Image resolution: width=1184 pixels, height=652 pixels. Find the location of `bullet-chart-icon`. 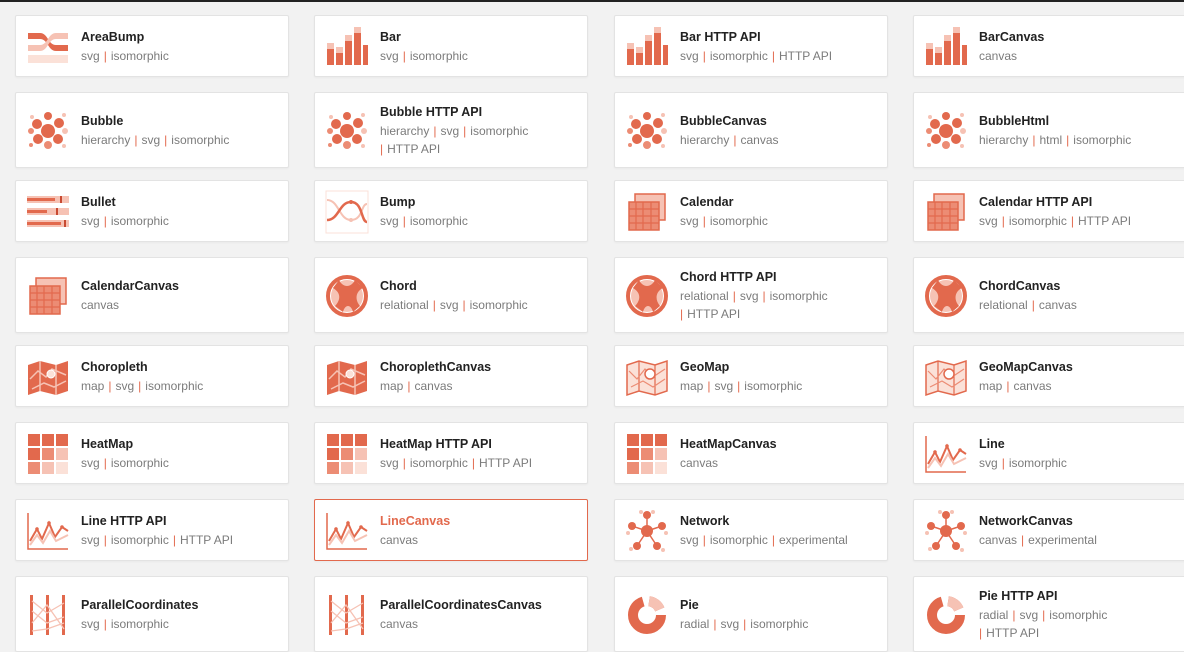

bullet-chart-icon is located at coordinates (48, 212).